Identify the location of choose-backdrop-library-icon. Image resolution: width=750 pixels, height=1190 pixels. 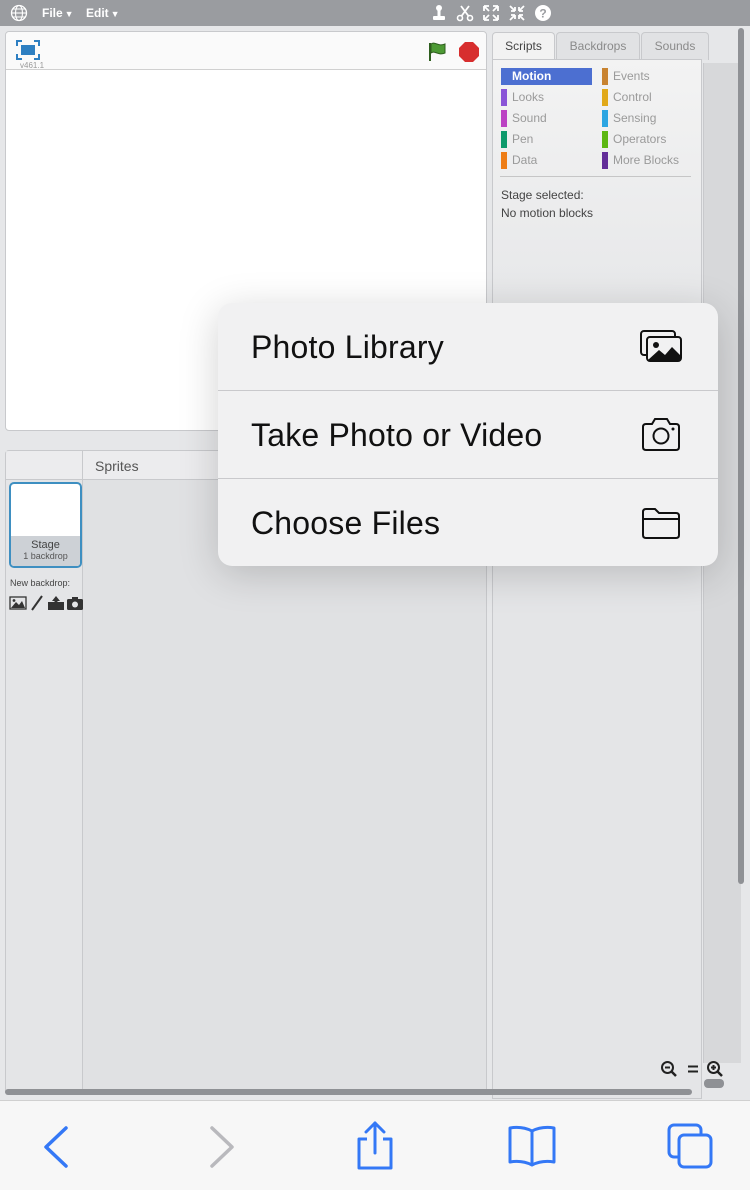
(18, 603).